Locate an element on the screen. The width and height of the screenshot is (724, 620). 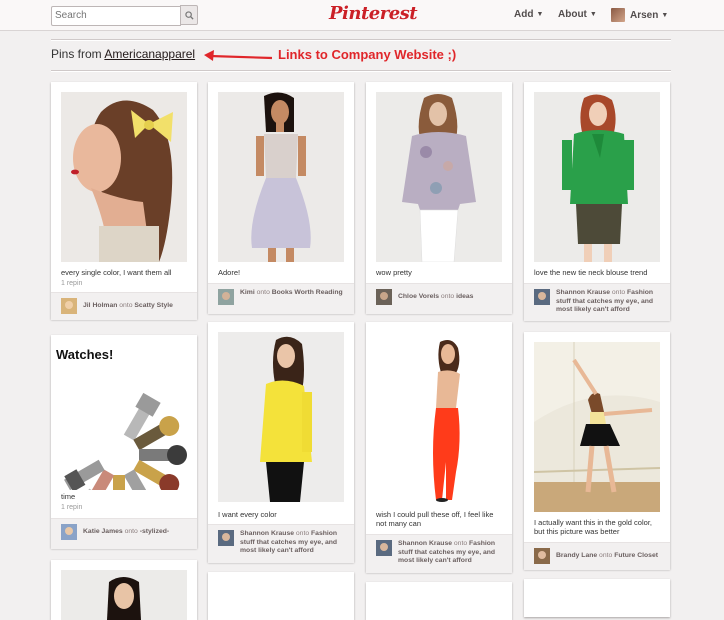
annotation-label: Links to Company Website ;) is located at coordinates (367, 54).